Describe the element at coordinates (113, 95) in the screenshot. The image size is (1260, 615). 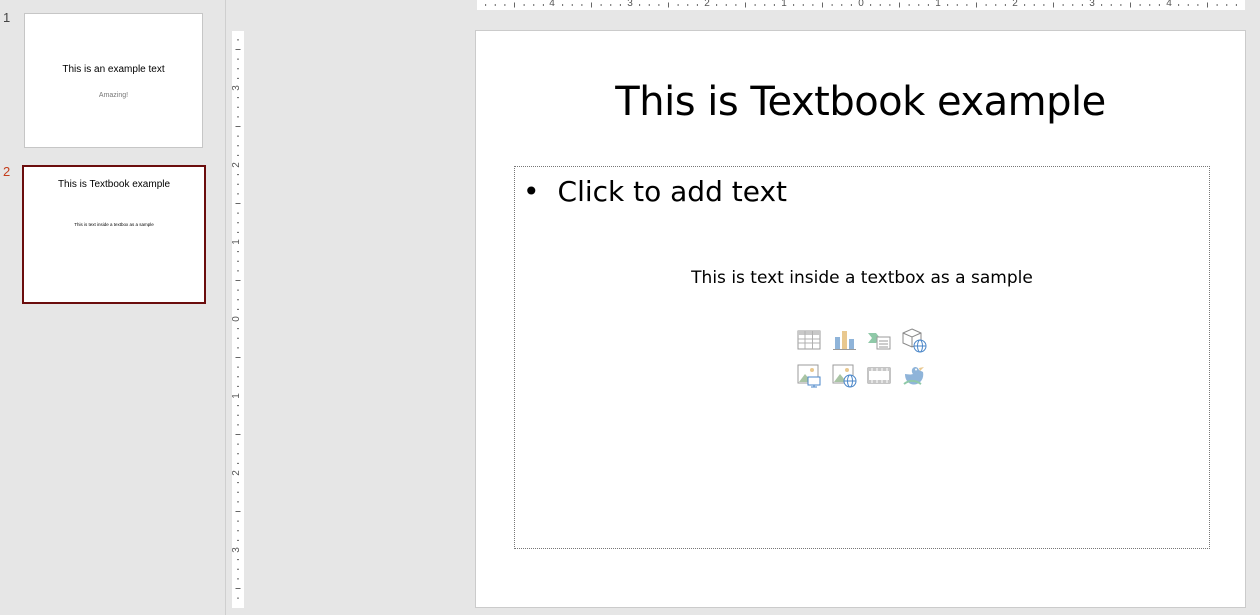
I see `thumbnail-subtitle: Amazing!` at that location.